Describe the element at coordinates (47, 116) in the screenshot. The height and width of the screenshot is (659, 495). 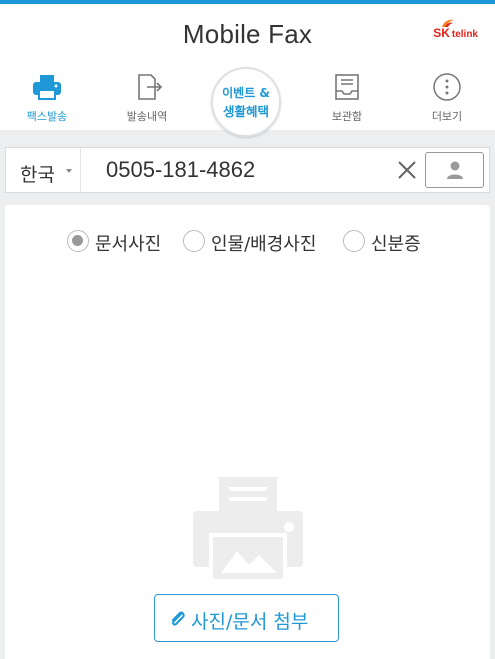
I see `nav-label: 팩스발송` at that location.